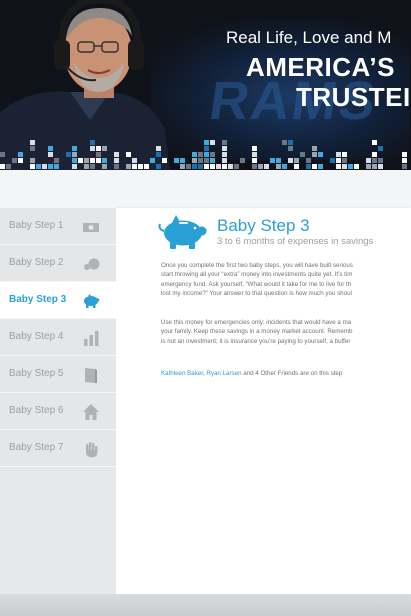 The width and height of the screenshot is (411, 616). What do you see at coordinates (92, 264) in the screenshot?
I see `debt-snowball-icon` at bounding box center [92, 264].